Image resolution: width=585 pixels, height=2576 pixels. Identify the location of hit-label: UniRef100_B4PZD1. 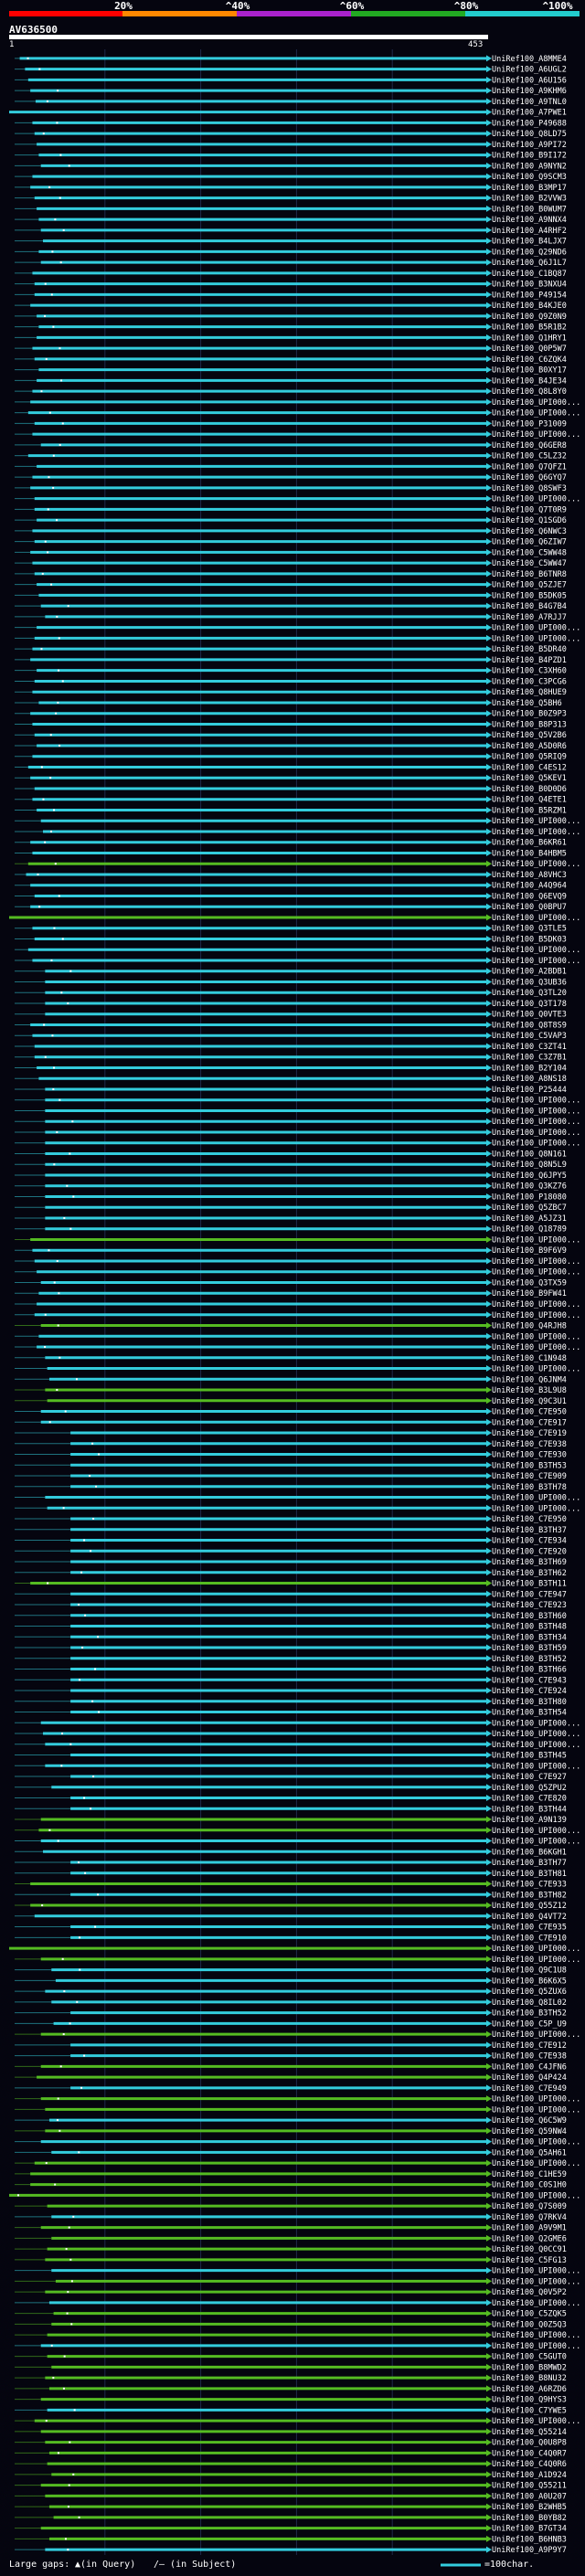
(530, 660).